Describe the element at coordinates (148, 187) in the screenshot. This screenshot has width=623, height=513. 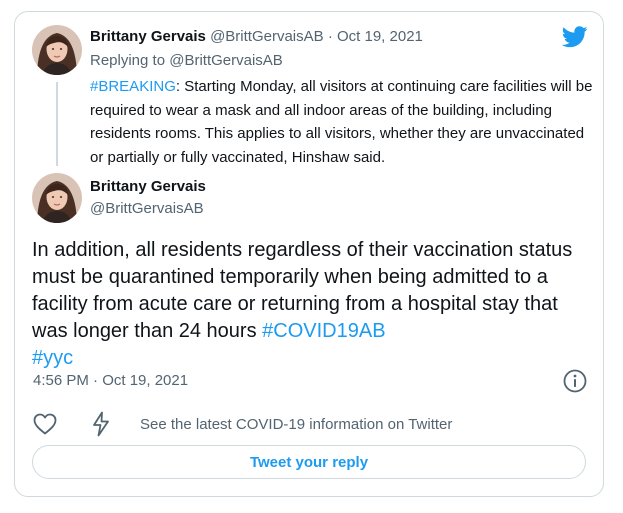
I see `main-author-name: Brittany Gervais` at that location.